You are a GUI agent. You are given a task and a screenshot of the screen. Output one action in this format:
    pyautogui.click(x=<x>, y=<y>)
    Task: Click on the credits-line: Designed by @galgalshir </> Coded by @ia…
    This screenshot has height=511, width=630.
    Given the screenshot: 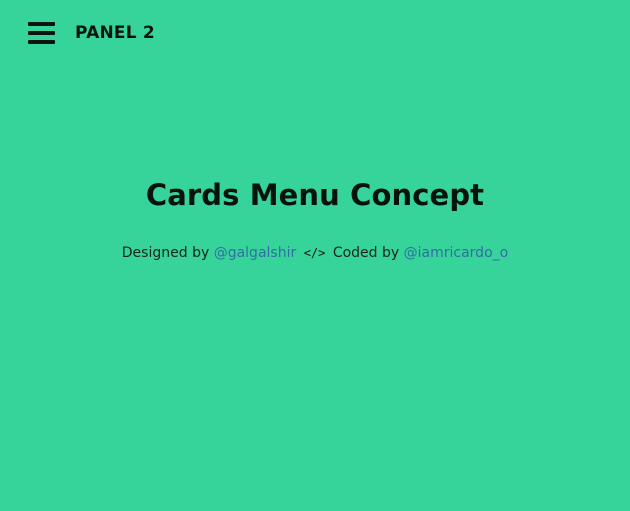 What is the action you would take?
    pyautogui.click(x=315, y=253)
    